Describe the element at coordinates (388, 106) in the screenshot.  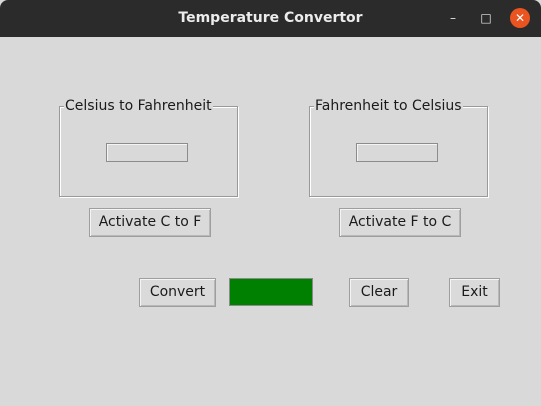
I see `fahrenheit-to-celsius-label: Fahrenheit to Celsius` at that location.